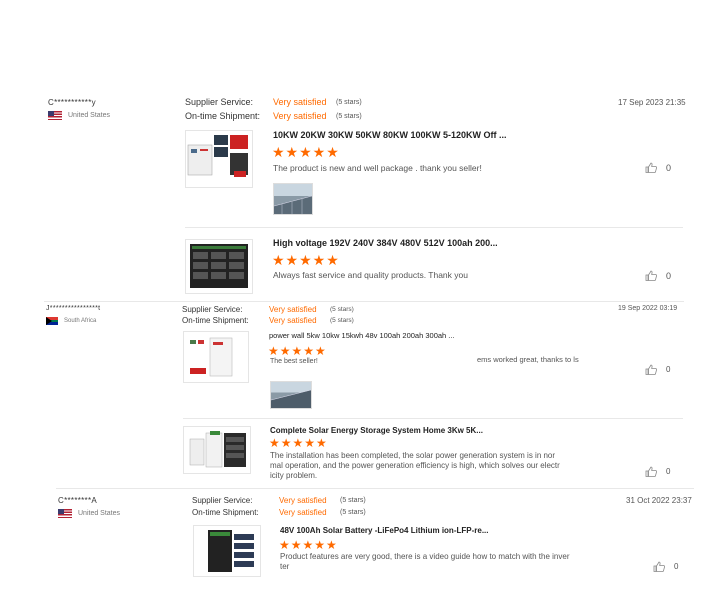 The image size is (720, 607). What do you see at coordinates (80, 321) in the screenshot?
I see `country-label: South Africa` at bounding box center [80, 321].